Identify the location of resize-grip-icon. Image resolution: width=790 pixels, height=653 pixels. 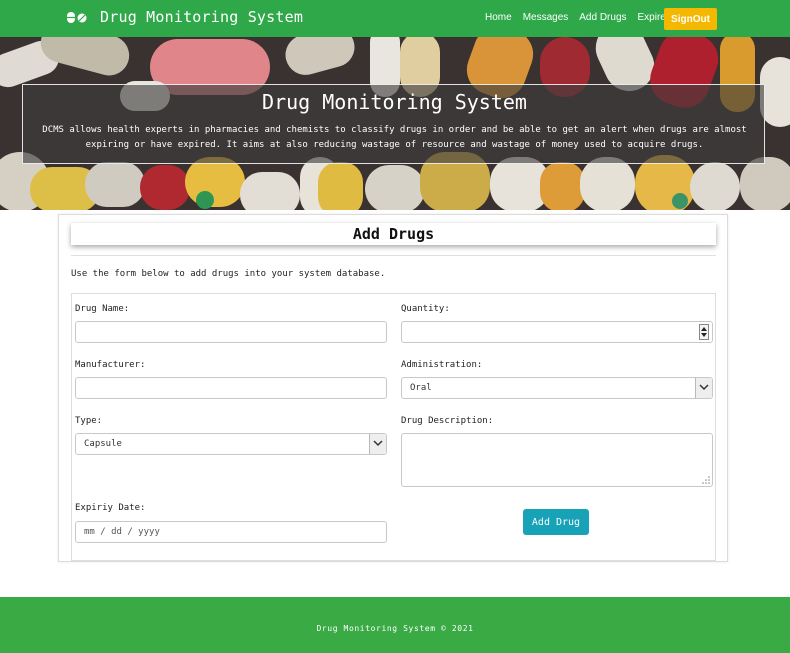
(706, 480).